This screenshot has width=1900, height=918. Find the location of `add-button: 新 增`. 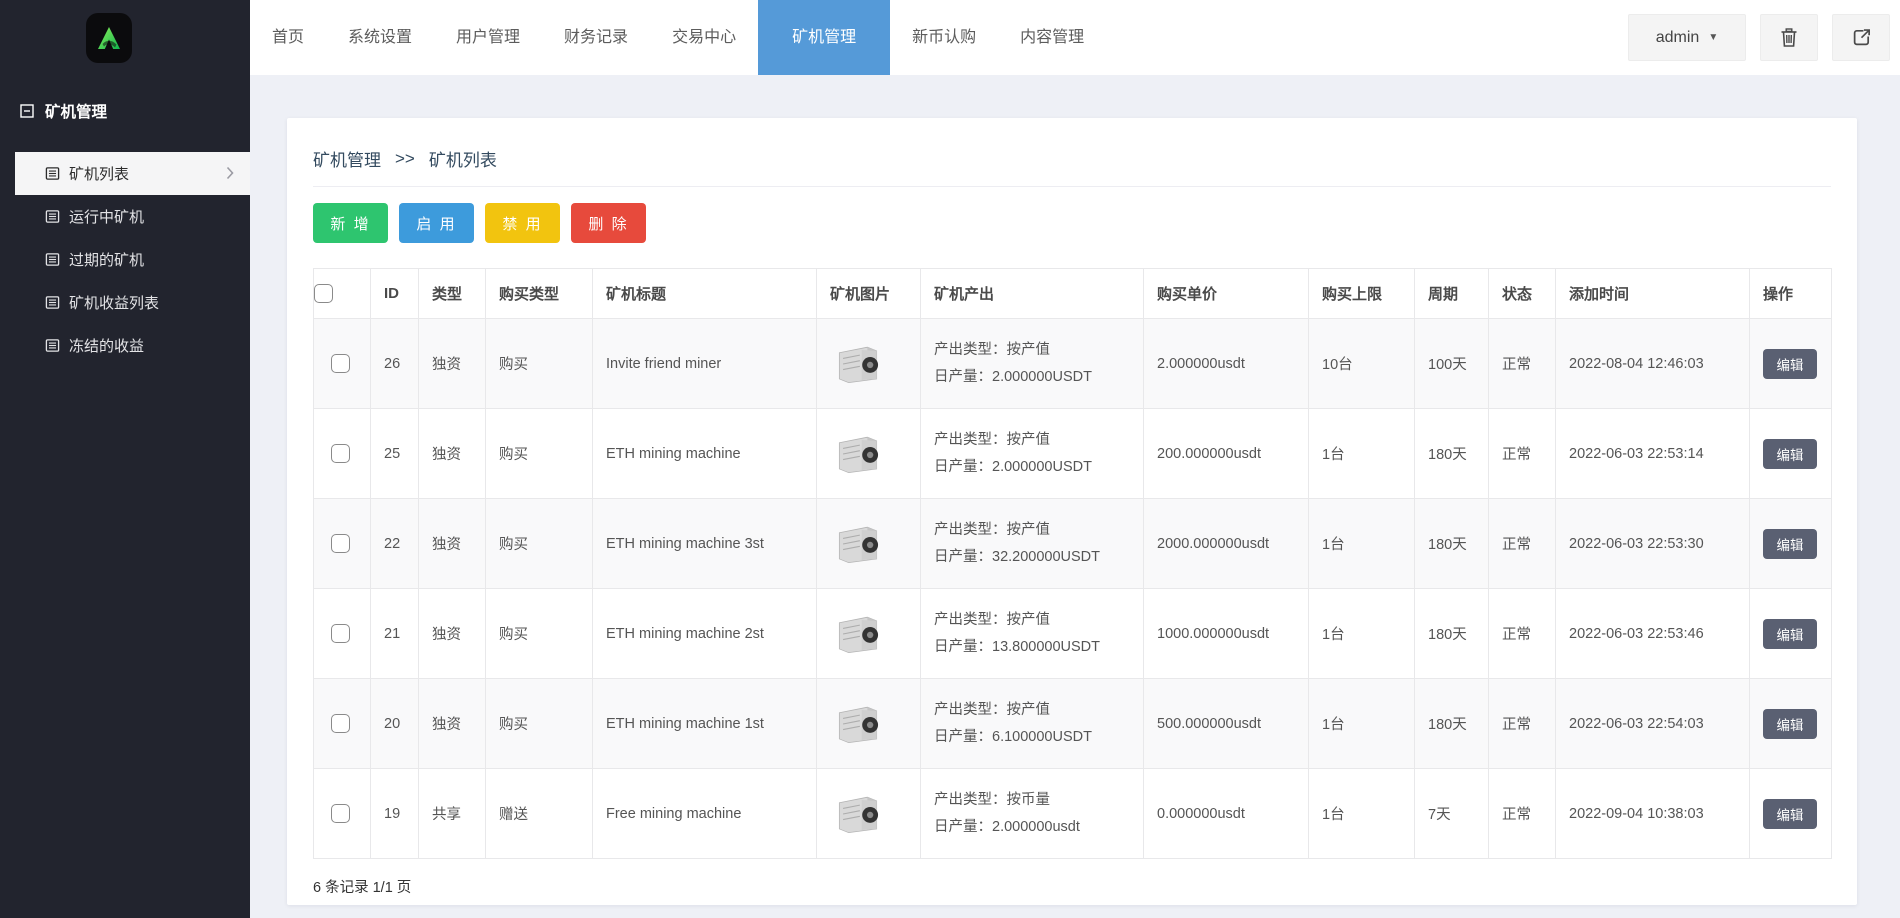

add-button: 新 增 is located at coordinates (350, 223).